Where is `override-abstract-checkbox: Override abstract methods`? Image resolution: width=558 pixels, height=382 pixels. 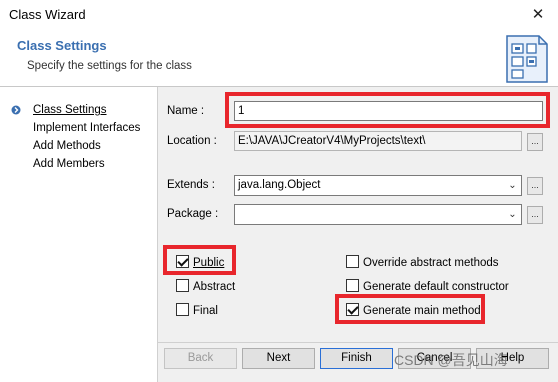 override-abstract-checkbox: Override abstract methods is located at coordinates (422, 262).